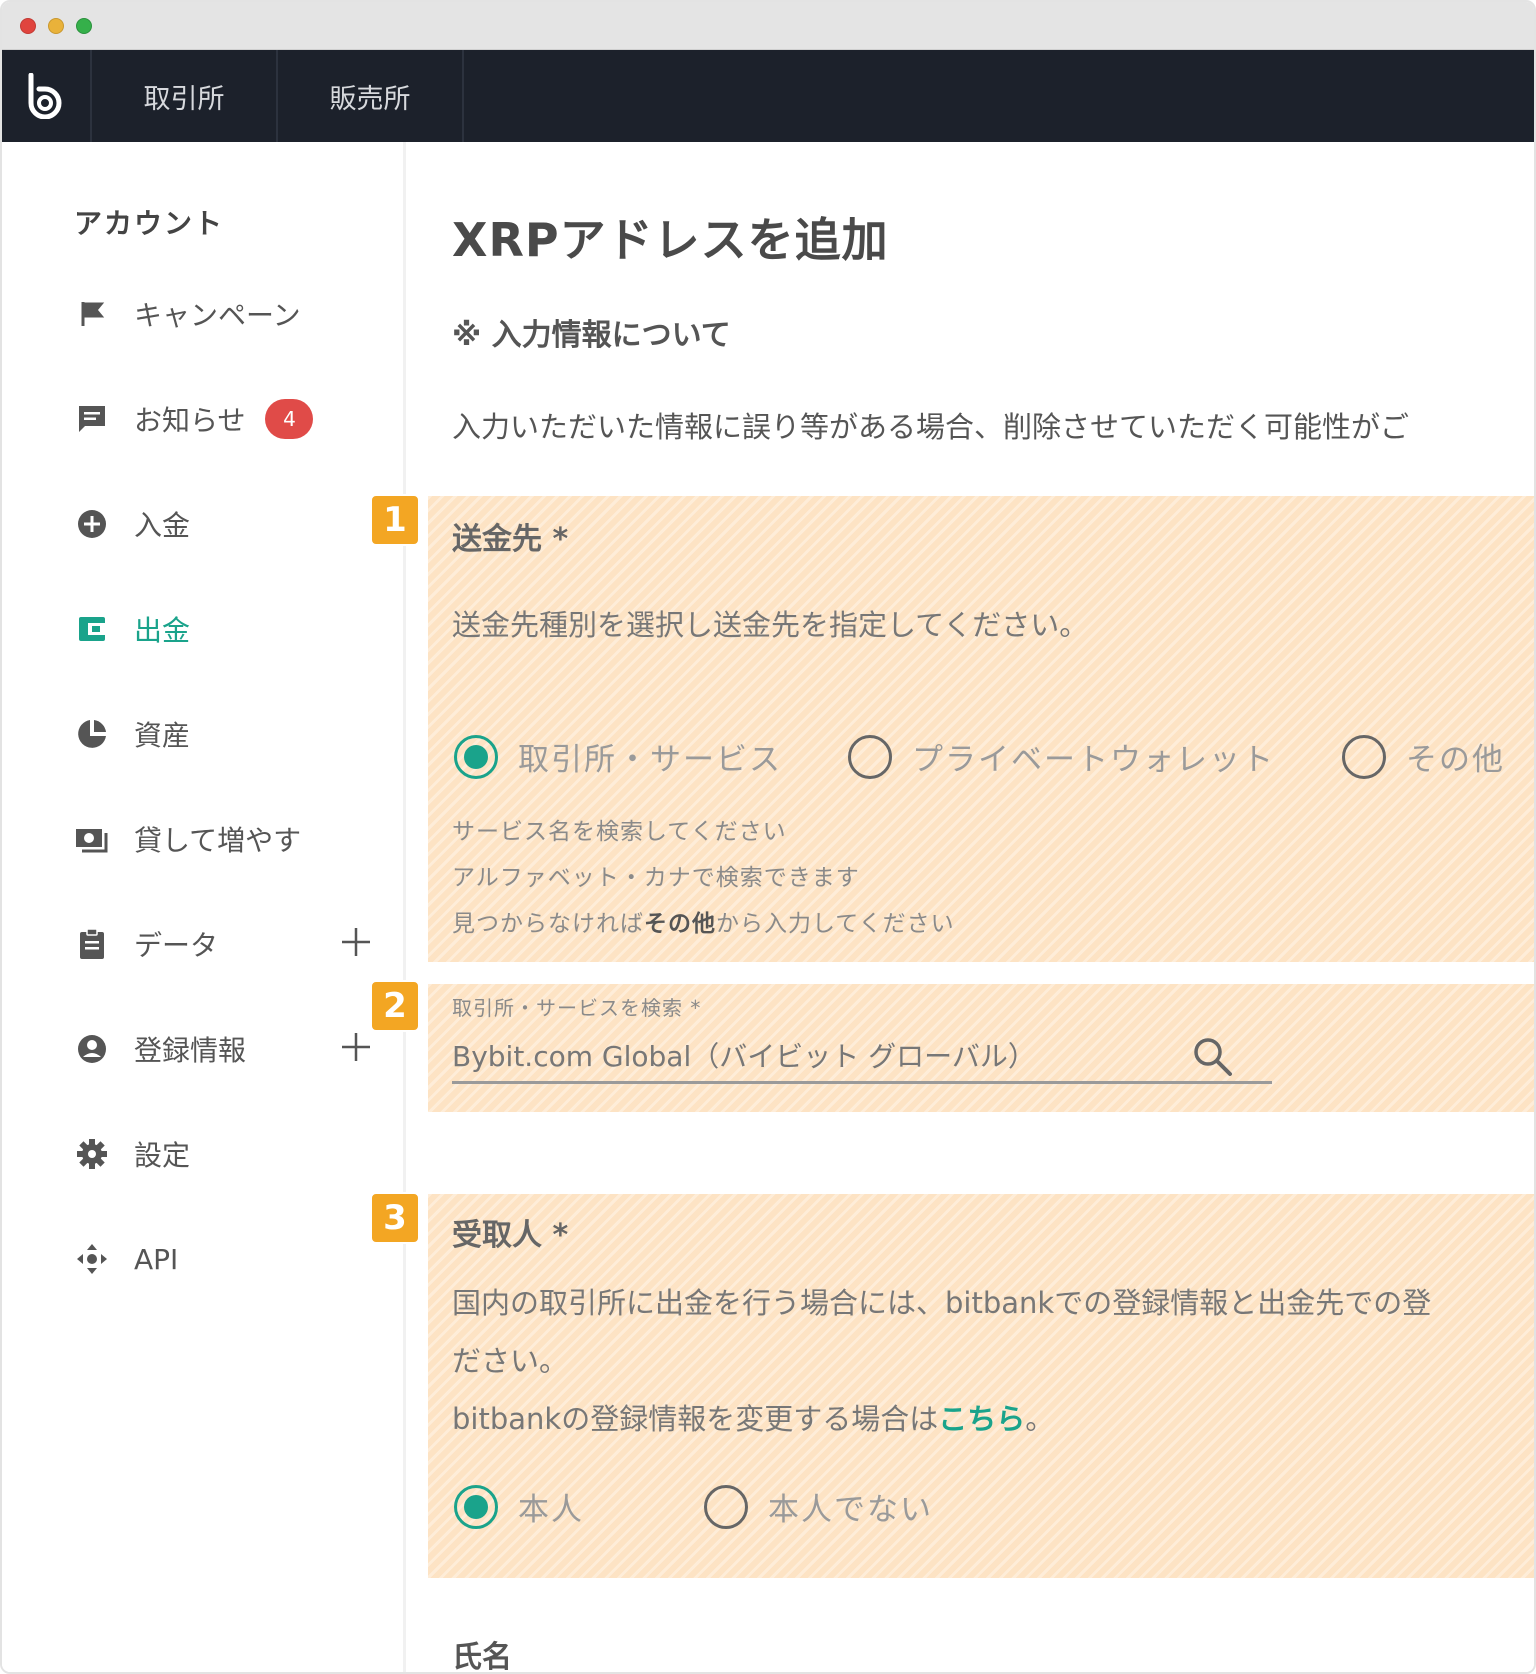  Describe the element at coordinates (510, 1361) in the screenshot. I see `recipient-text-line: ださい。` at that location.